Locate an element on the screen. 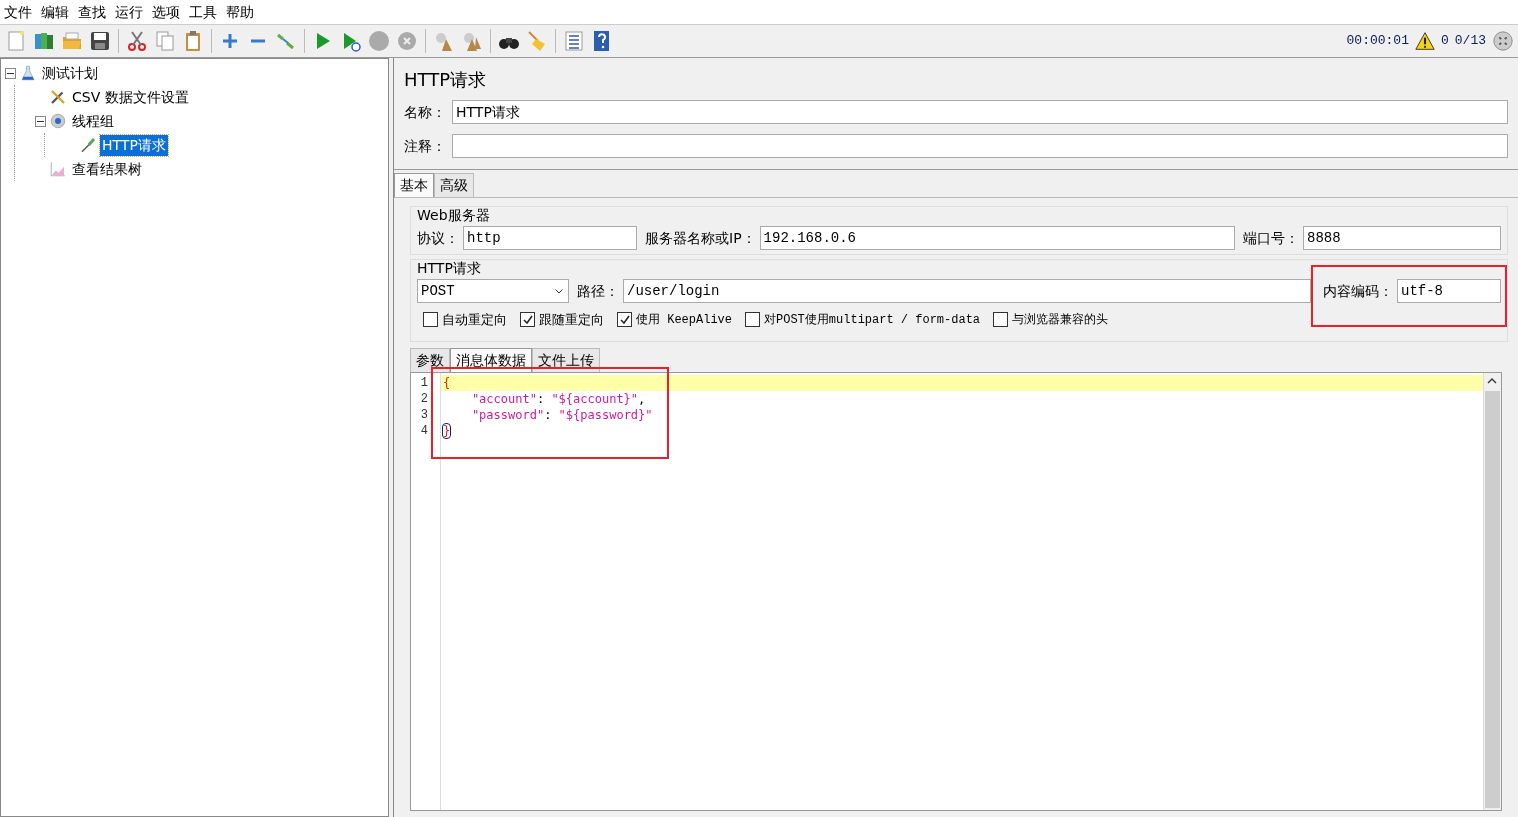  protocol-field: http is located at coordinates (550, 238).